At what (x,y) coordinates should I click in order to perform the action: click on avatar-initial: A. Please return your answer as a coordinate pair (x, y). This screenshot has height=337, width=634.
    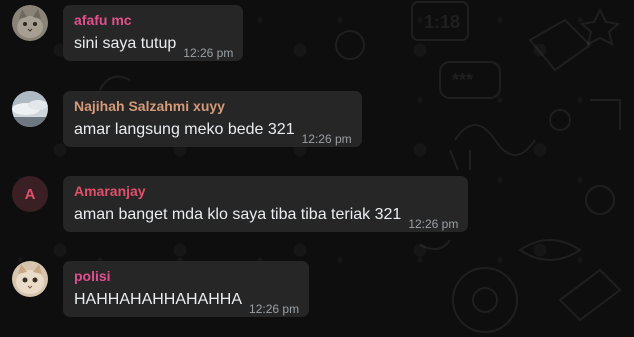
    Looking at the image, I should click on (30, 194).